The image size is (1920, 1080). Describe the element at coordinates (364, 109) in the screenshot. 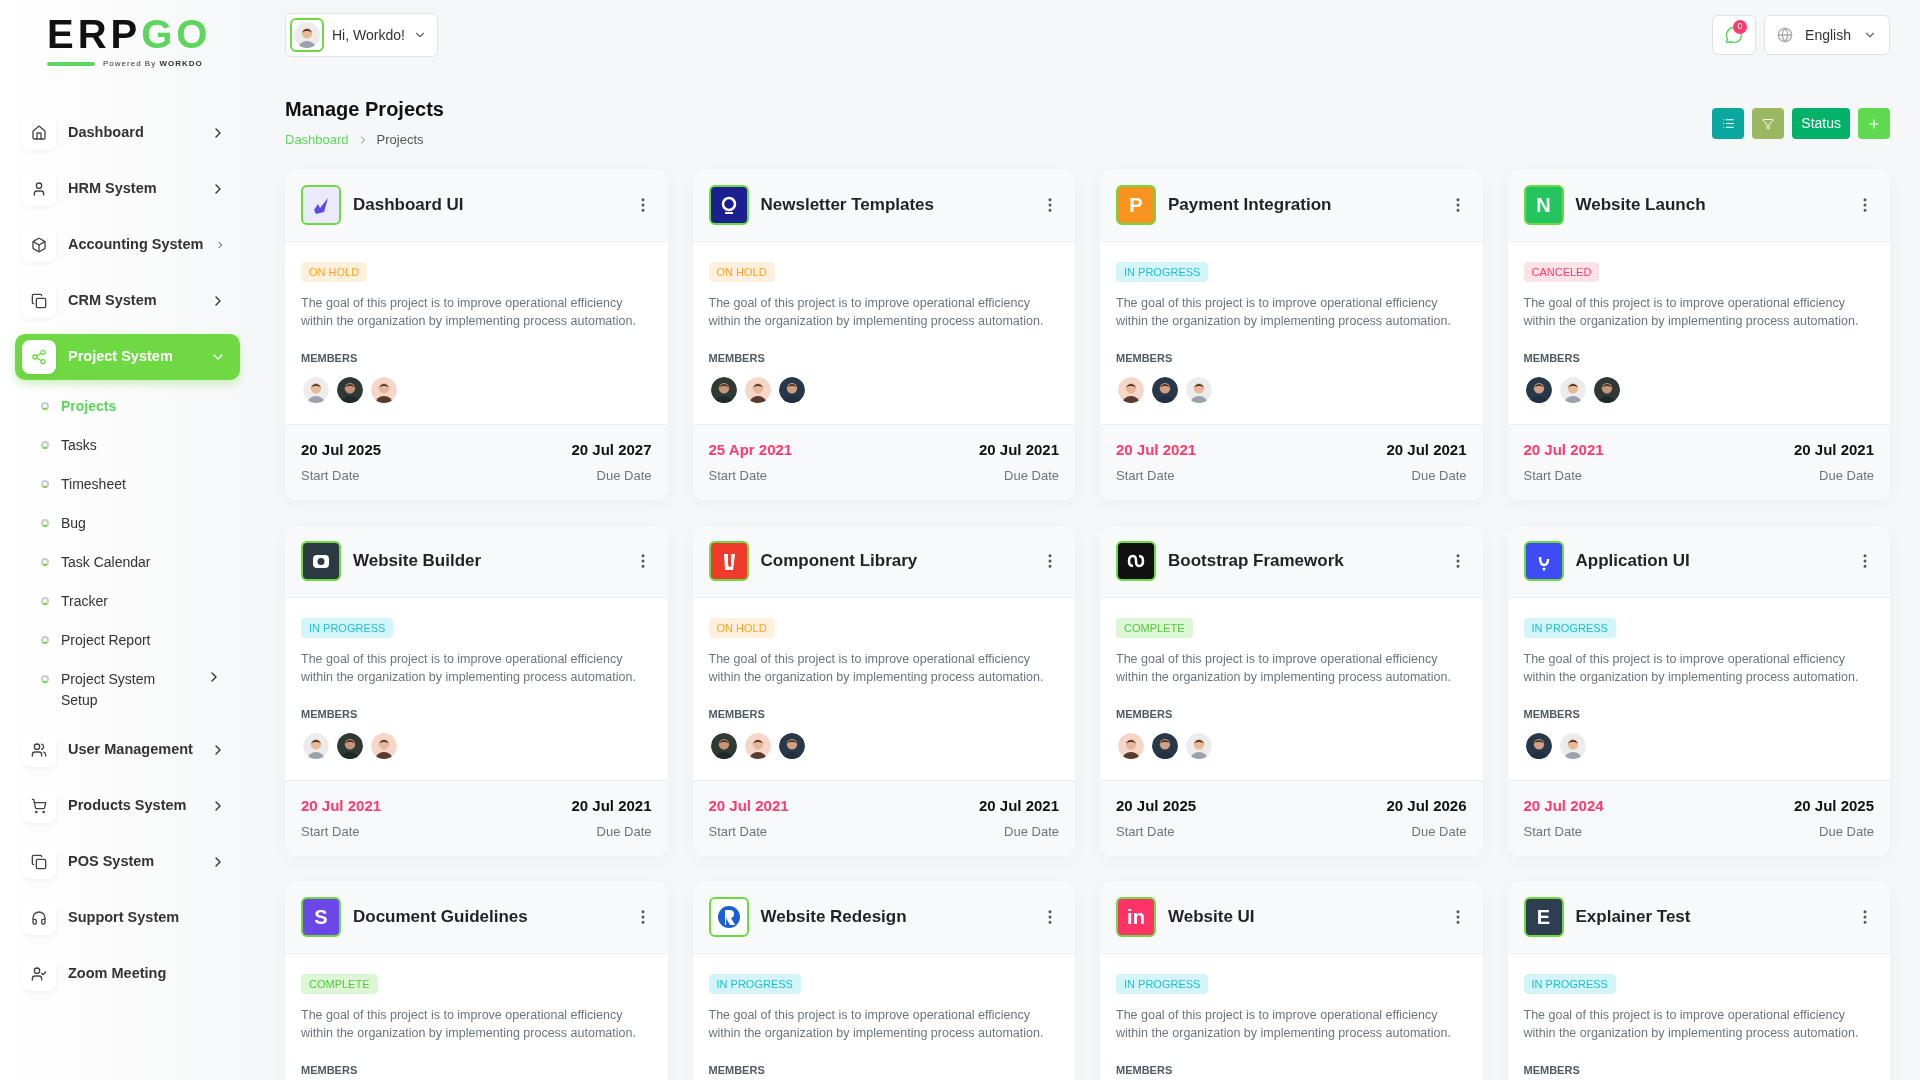

I see `page-title: Manage Projects` at that location.